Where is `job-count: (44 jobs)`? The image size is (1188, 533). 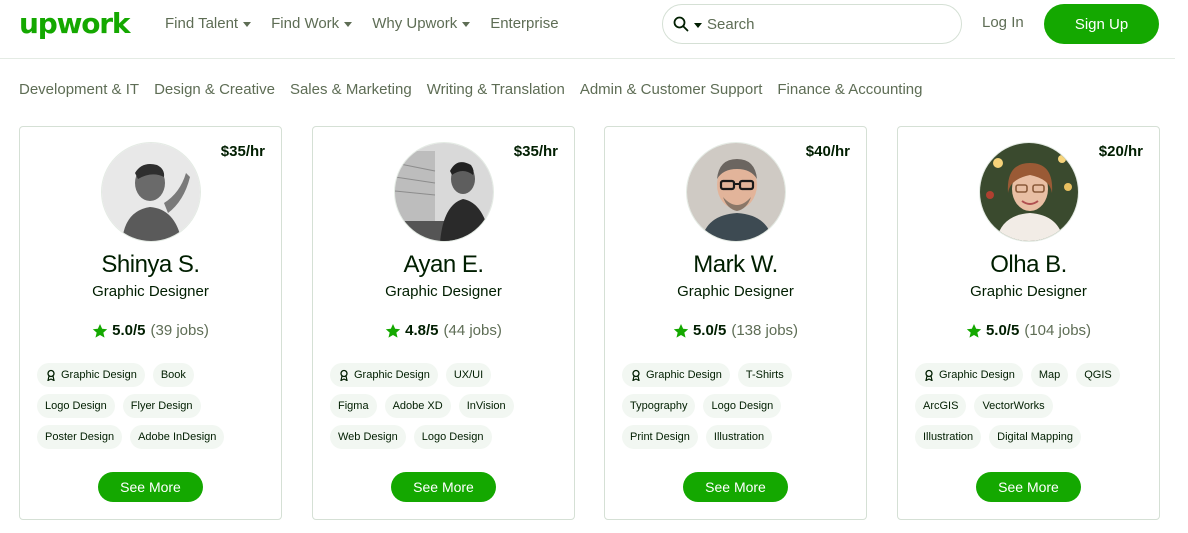
job-count: (44 jobs) is located at coordinates (472, 330).